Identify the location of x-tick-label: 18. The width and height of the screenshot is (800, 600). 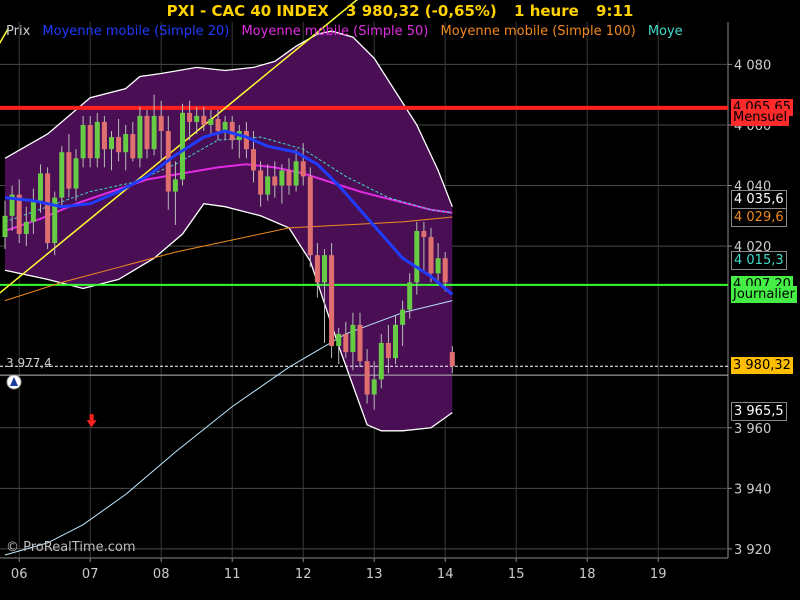
(587, 574).